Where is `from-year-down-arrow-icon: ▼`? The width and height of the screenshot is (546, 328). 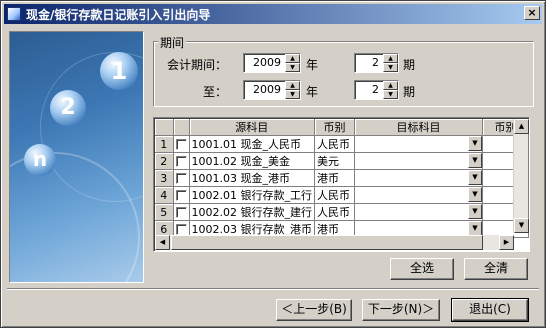 from-year-down-arrow-icon: ▼ is located at coordinates (292, 67).